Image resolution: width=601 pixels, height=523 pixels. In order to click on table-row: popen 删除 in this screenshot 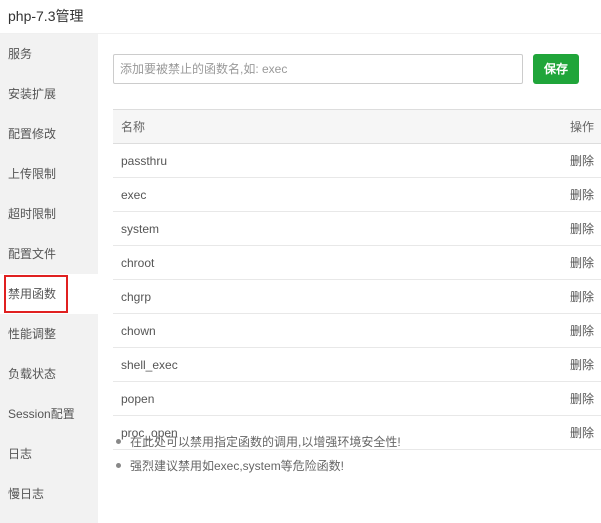, I will do `click(357, 399)`.